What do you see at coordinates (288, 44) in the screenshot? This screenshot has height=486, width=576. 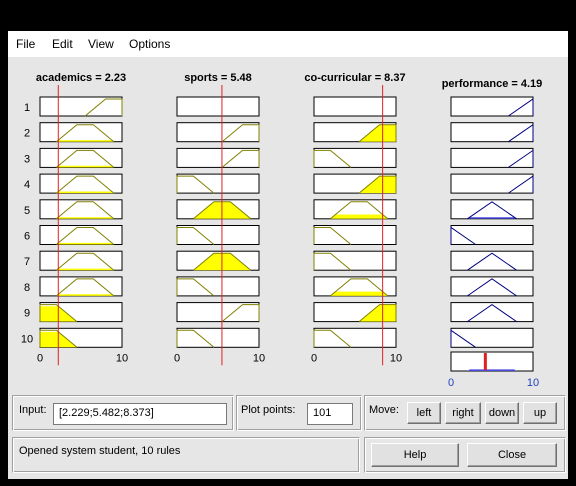 I see `menu-bar: File Edit View Options` at bounding box center [288, 44].